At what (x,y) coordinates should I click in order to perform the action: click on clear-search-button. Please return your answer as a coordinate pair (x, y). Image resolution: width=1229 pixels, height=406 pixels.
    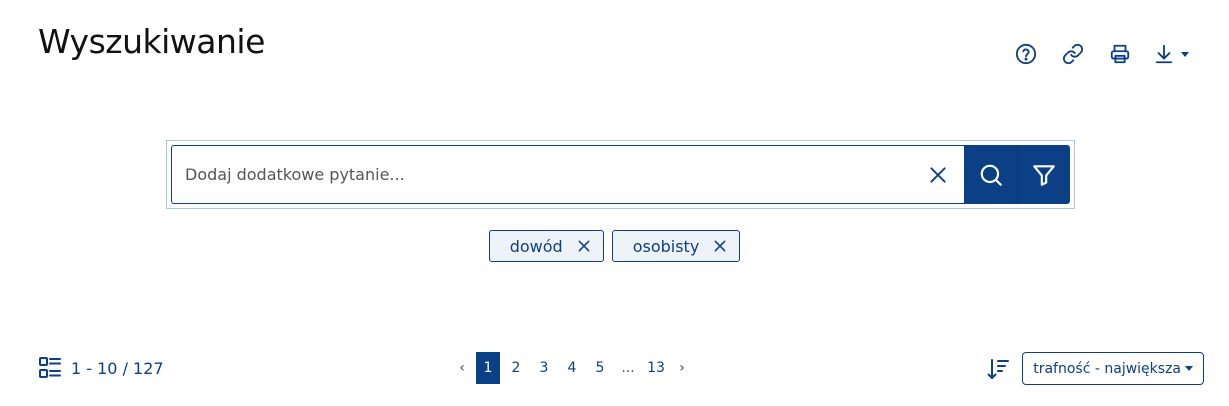
    Looking at the image, I should click on (938, 174).